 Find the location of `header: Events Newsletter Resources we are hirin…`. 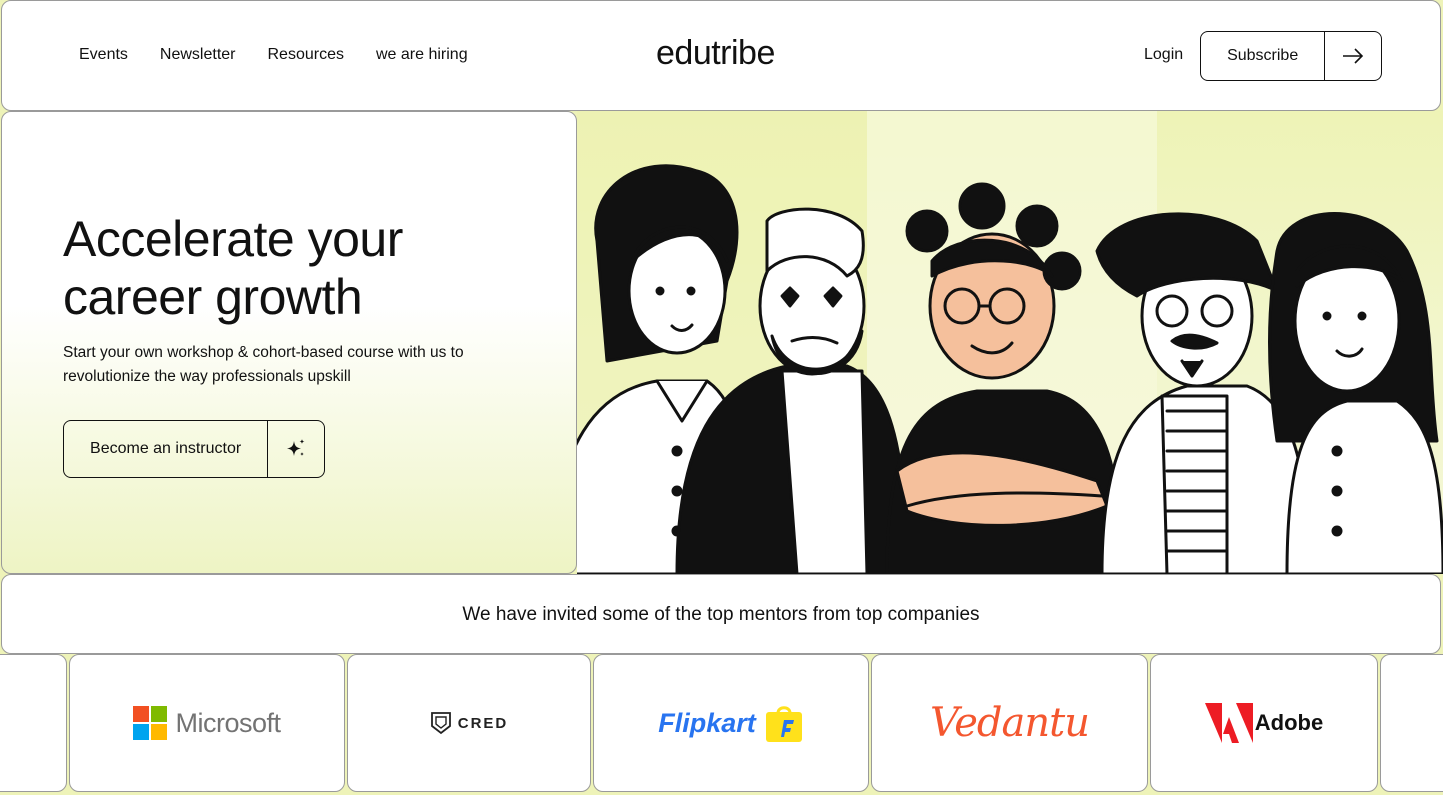

header: Events Newsletter Resources we are hirin… is located at coordinates (721, 55).